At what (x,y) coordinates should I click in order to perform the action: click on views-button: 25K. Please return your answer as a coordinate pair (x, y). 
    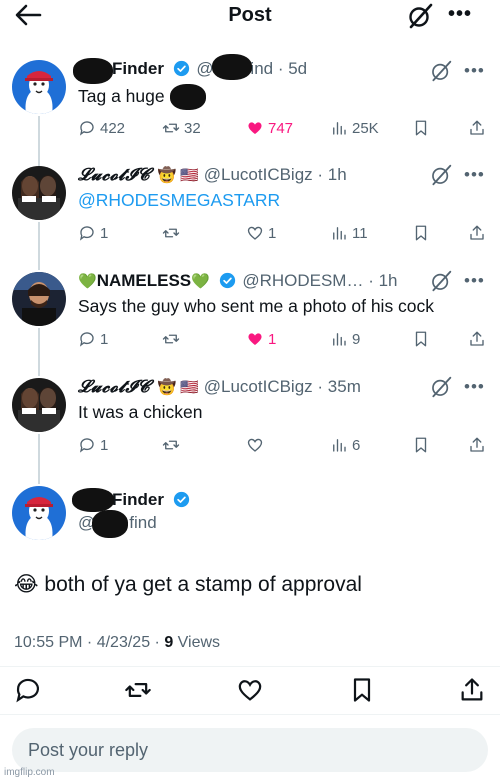
    Looking at the image, I should click on (354, 128).